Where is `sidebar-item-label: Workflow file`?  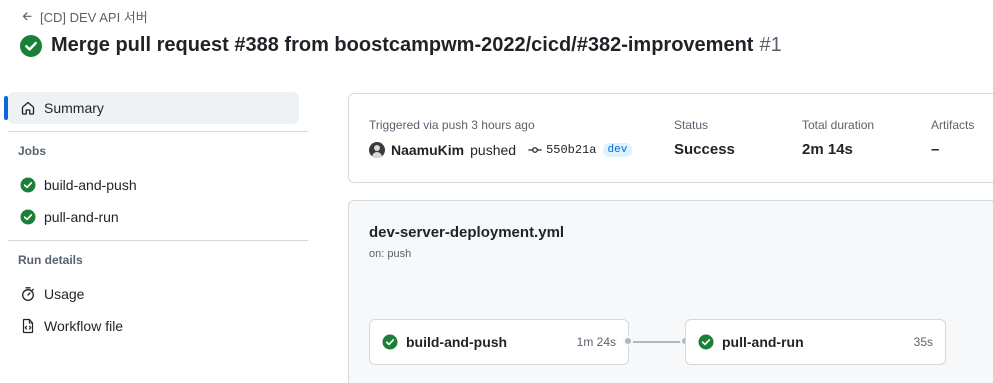 sidebar-item-label: Workflow file is located at coordinates (84, 326).